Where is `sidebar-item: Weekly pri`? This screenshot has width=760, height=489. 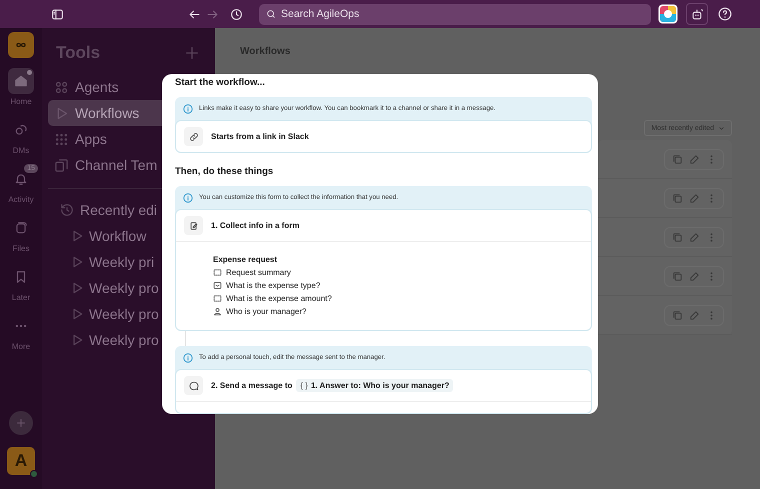
sidebar-item: Weekly pri is located at coordinates (127, 262).